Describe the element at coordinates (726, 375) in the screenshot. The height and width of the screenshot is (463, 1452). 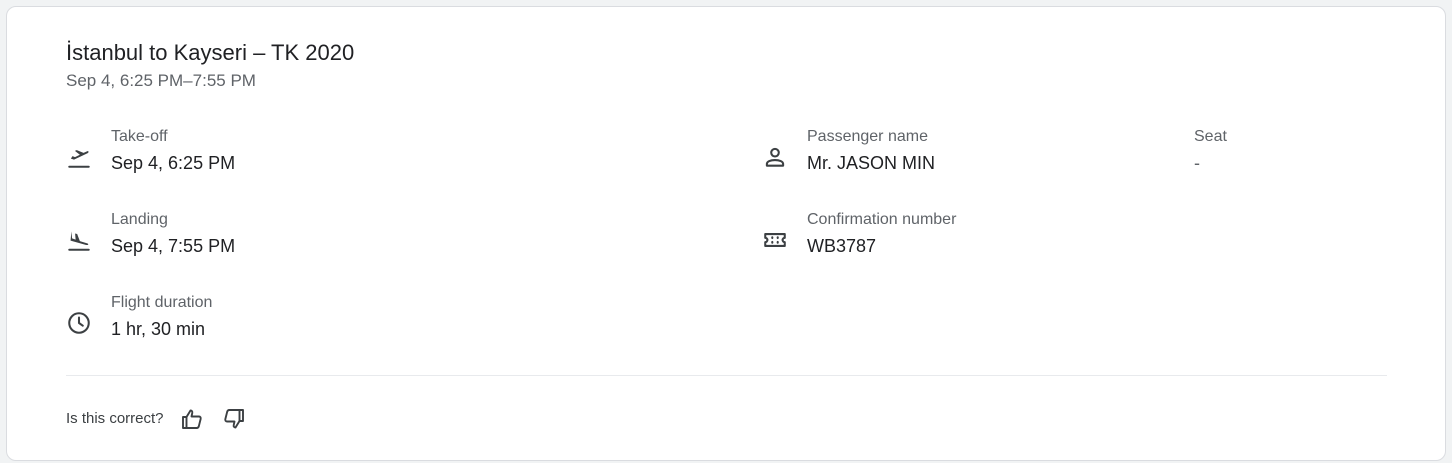
I see `divider` at that location.